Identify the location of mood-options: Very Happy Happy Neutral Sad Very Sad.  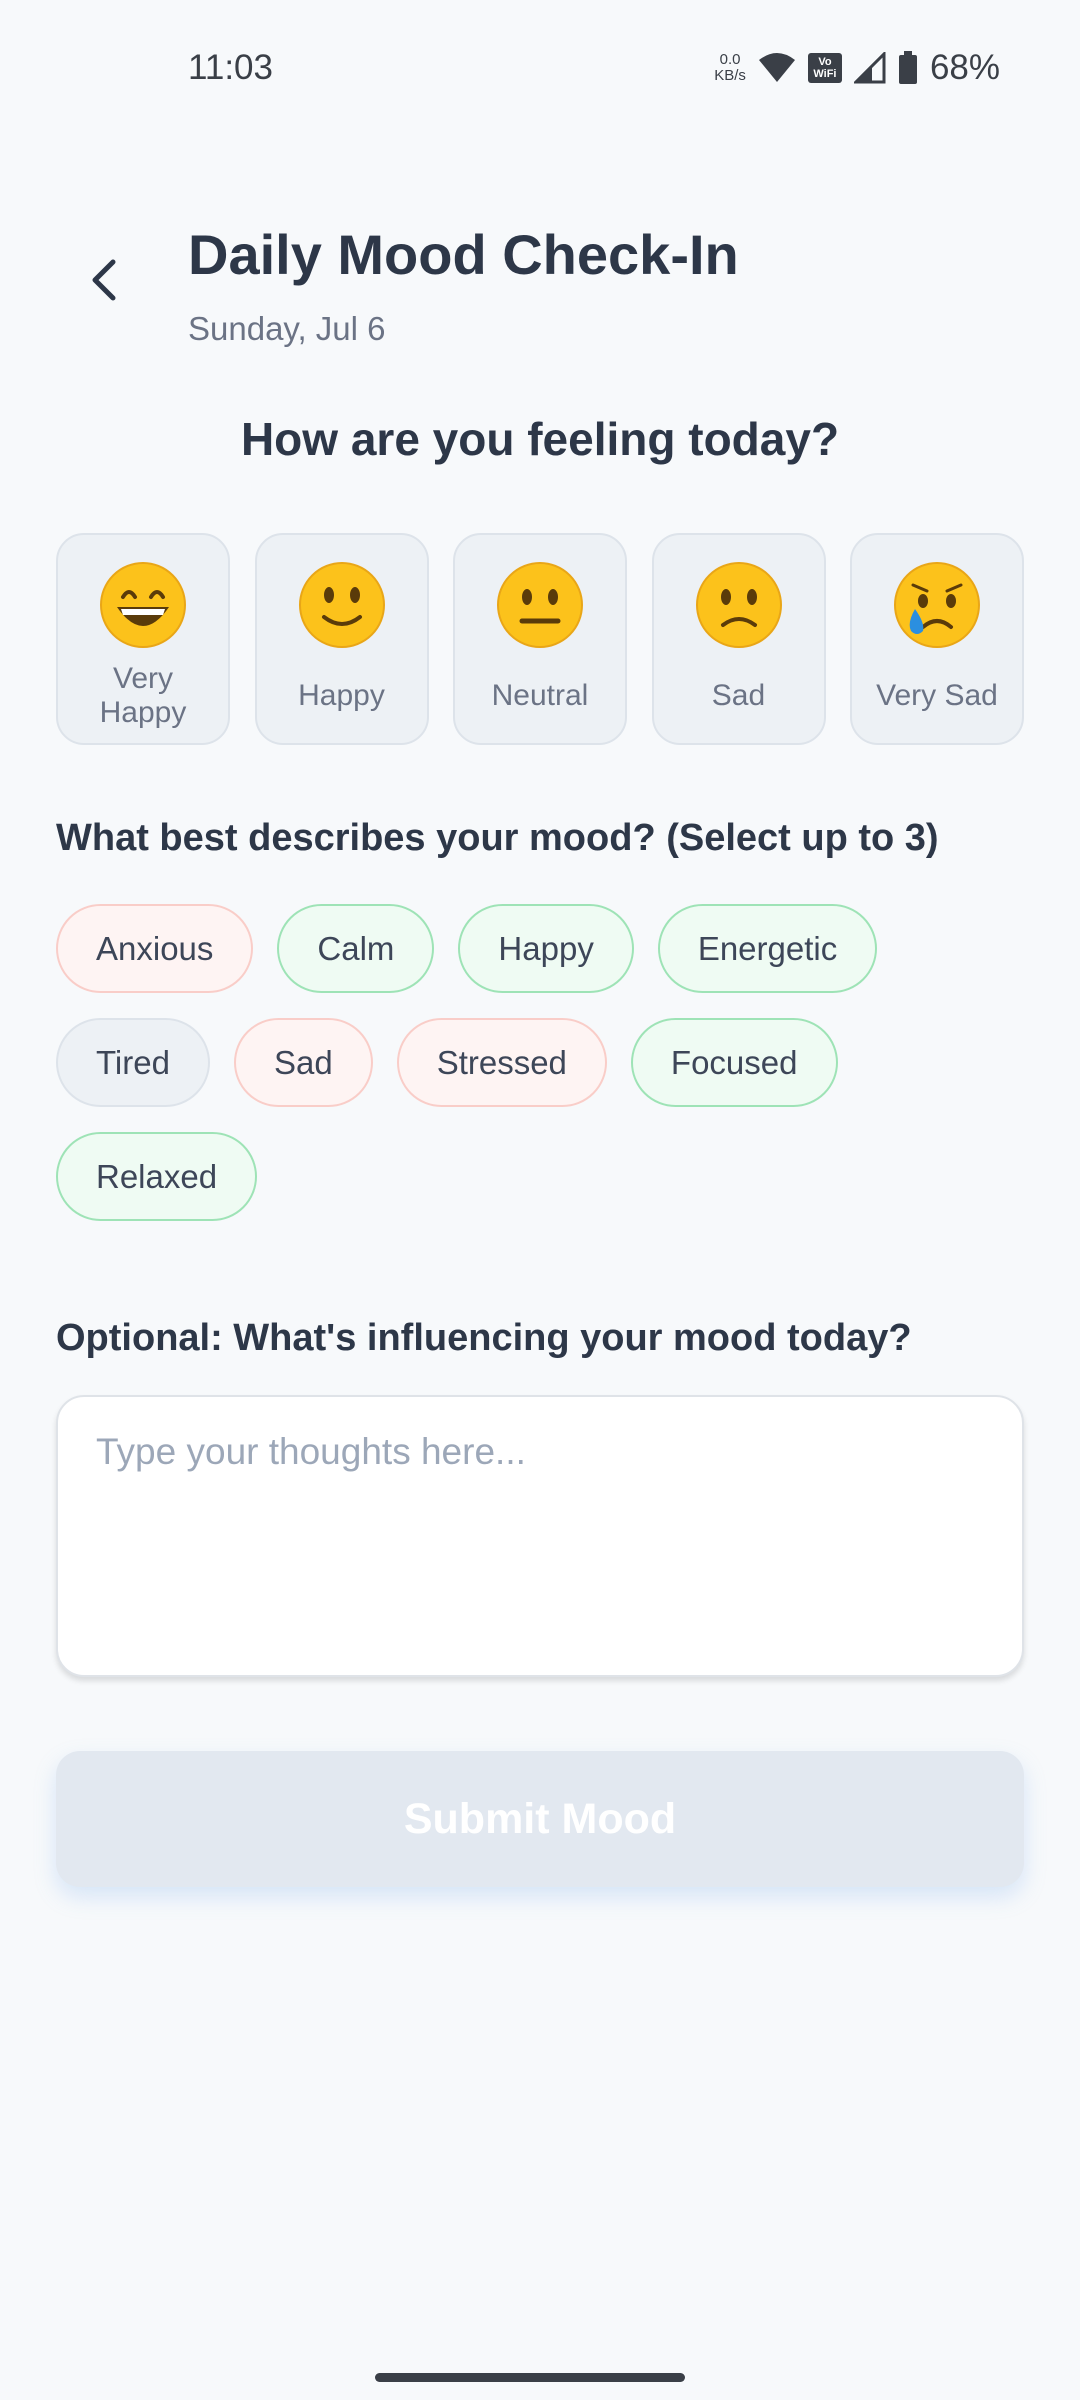
(540, 639).